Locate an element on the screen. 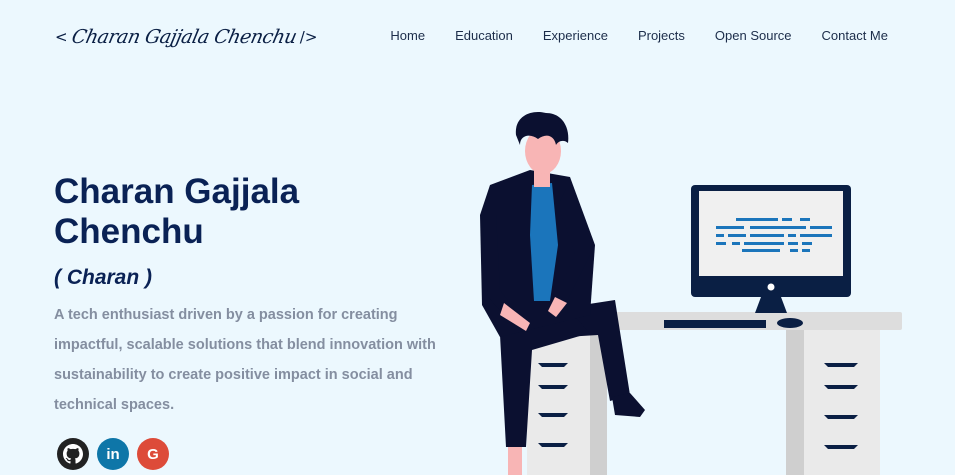 This screenshot has height=475, width=955. social-links: in G is located at coordinates (113, 454).